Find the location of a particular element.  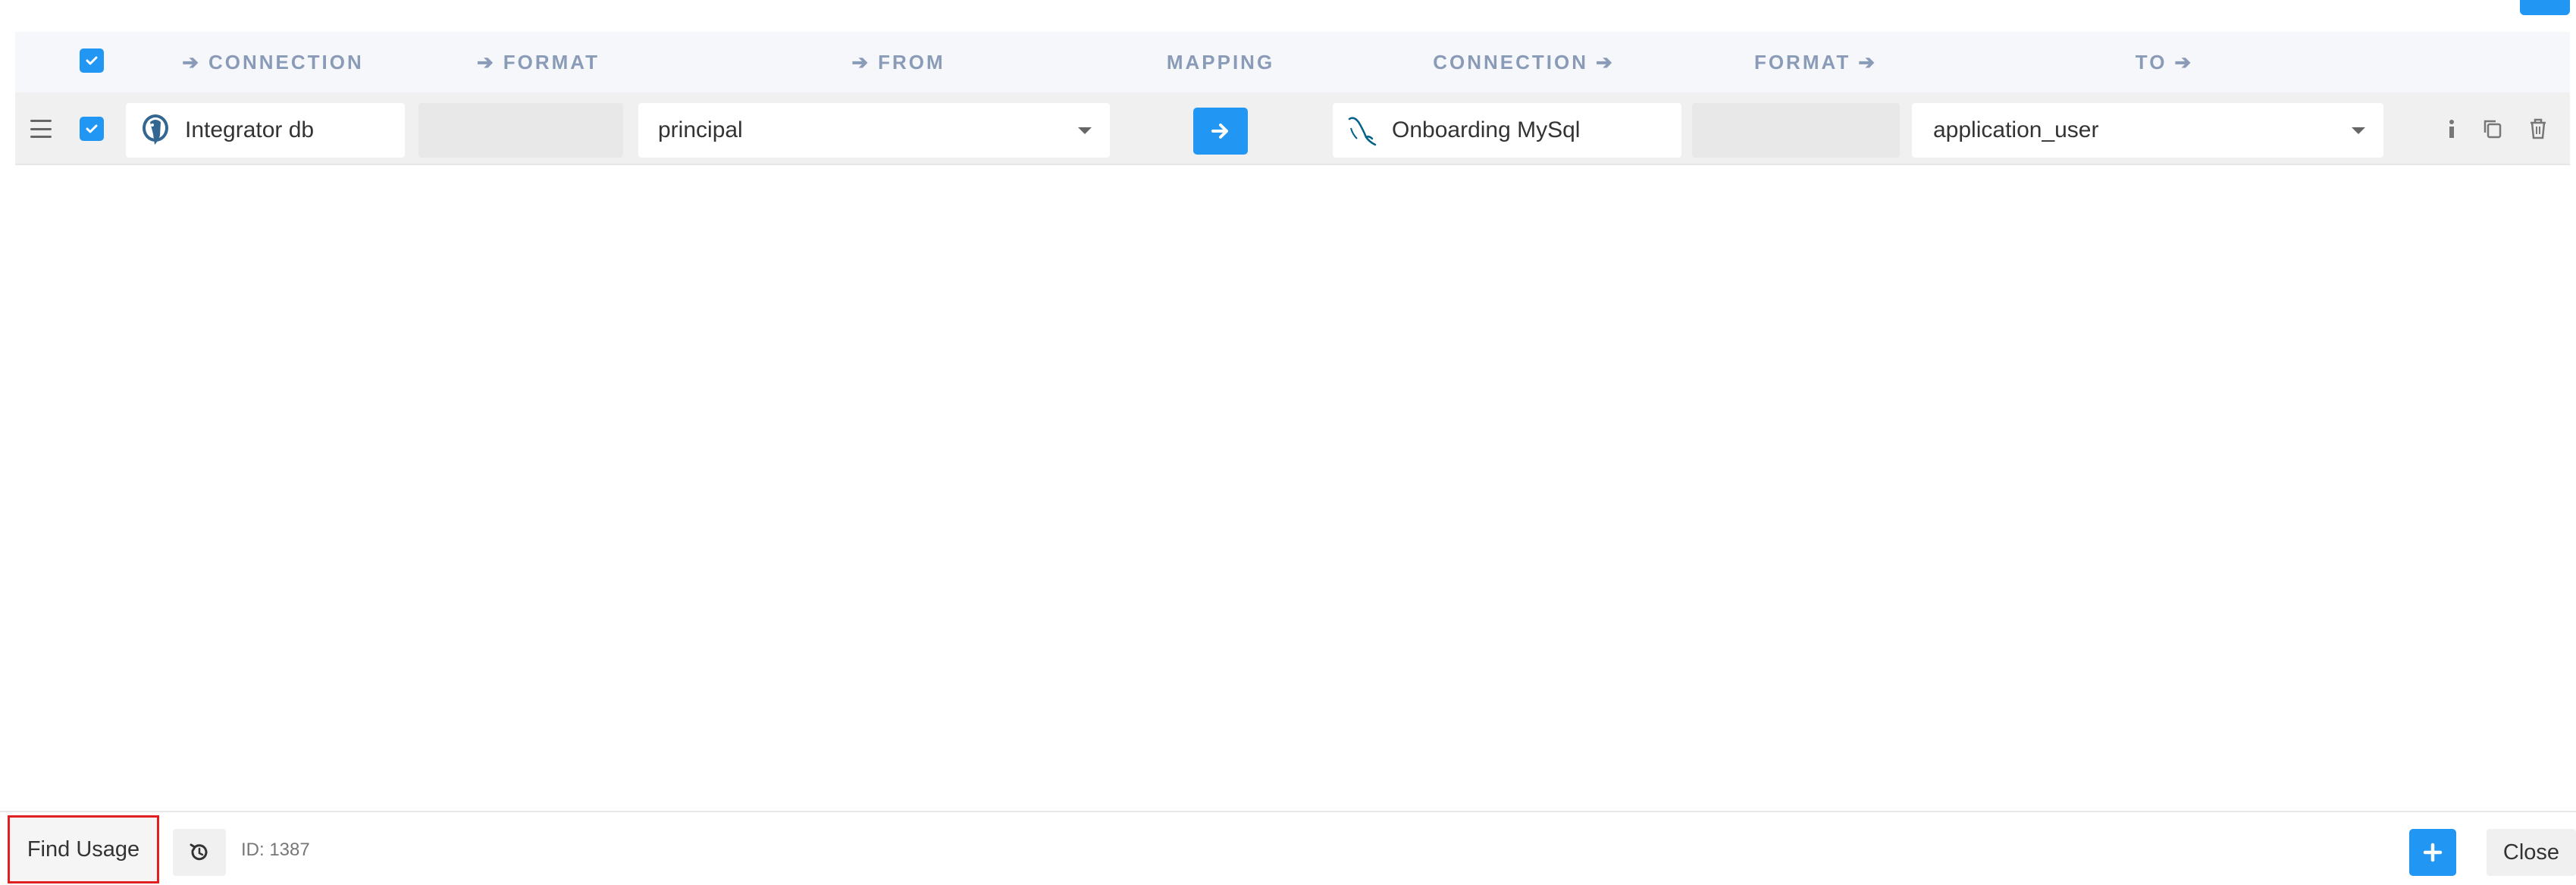

history-icon is located at coordinates (199, 852).